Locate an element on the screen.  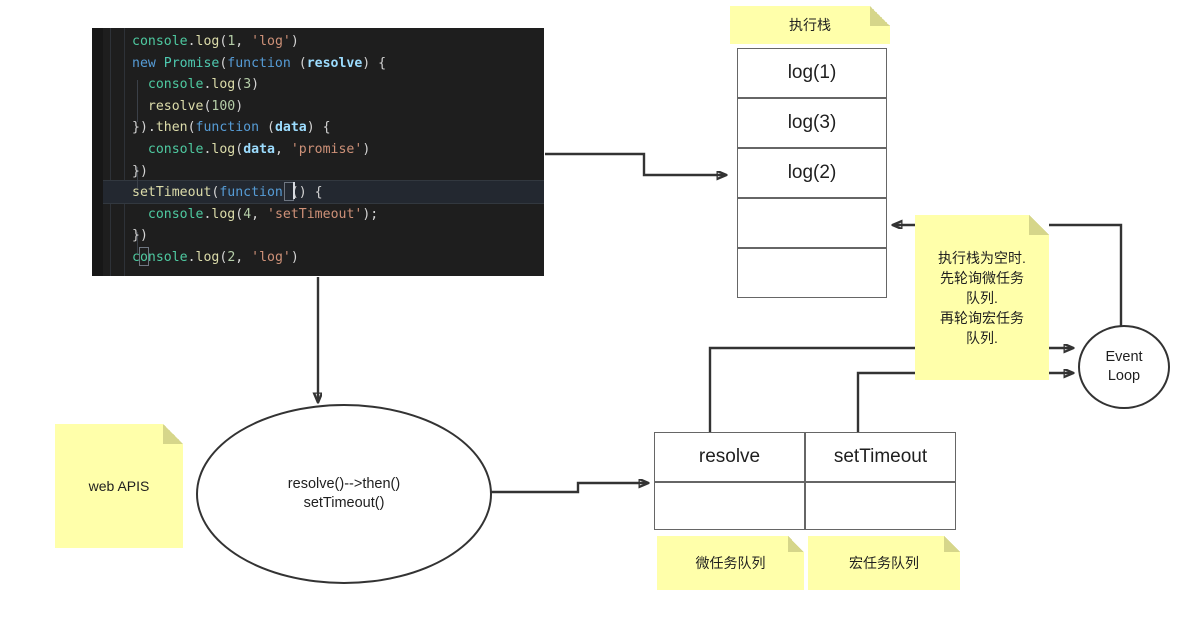
note-line-0: 执行栈为空时. is located at coordinates (982, 257).